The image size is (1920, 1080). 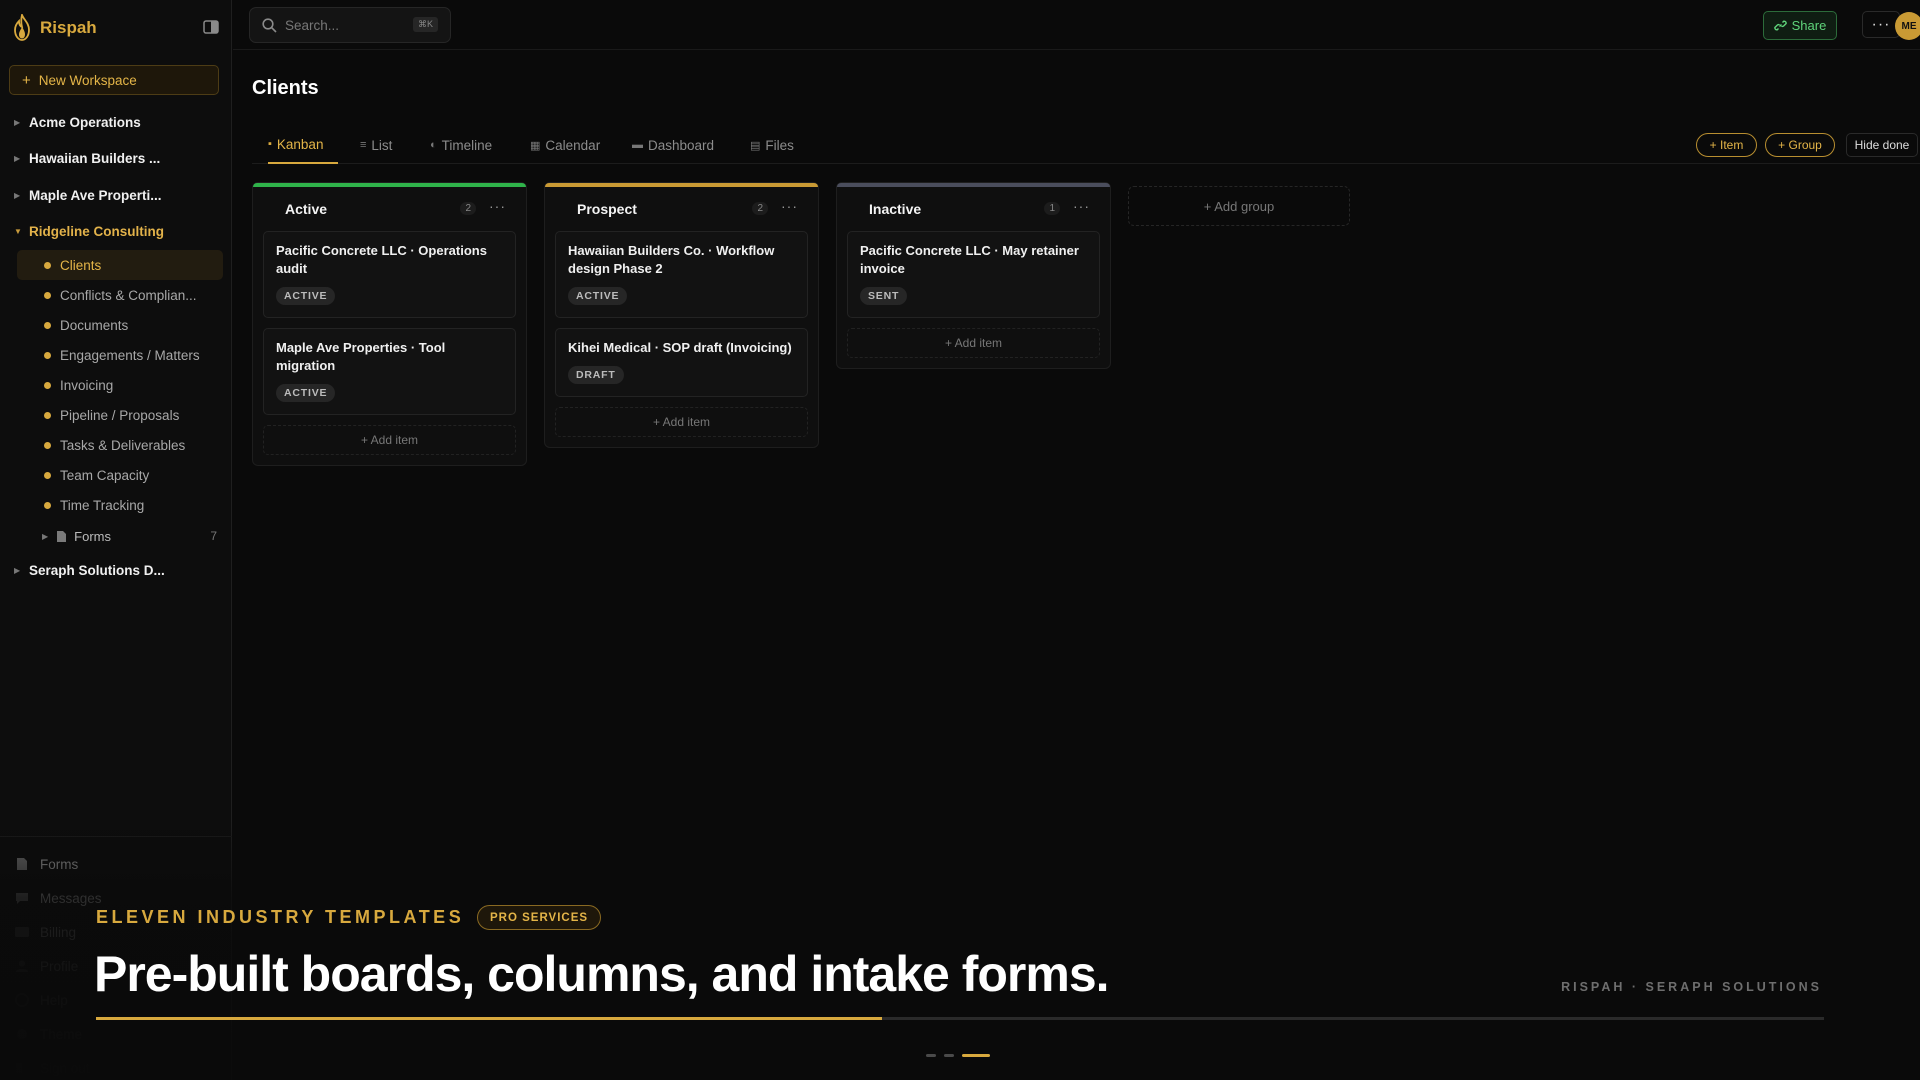 I want to click on link-icon, so click(x=1780, y=25).